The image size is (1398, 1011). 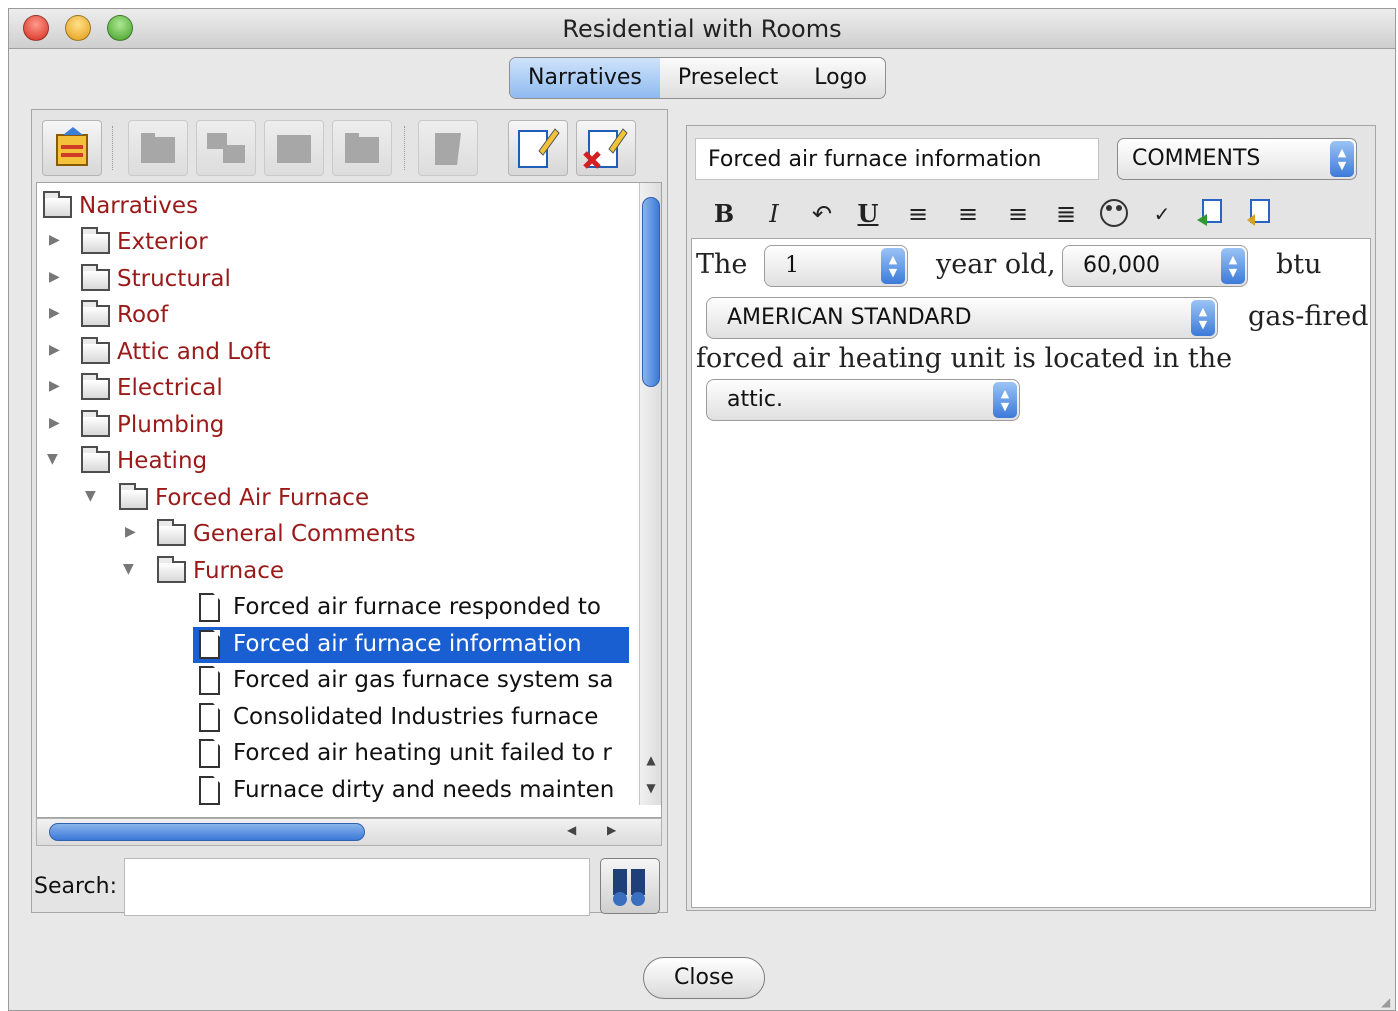 I want to click on justify-icon: ≣, so click(x=1066, y=214).